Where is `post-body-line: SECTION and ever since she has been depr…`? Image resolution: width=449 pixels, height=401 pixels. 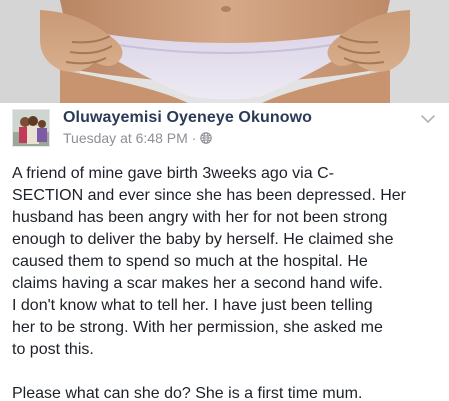 post-body-line: SECTION and ever since she has been depr… is located at coordinates (209, 195).